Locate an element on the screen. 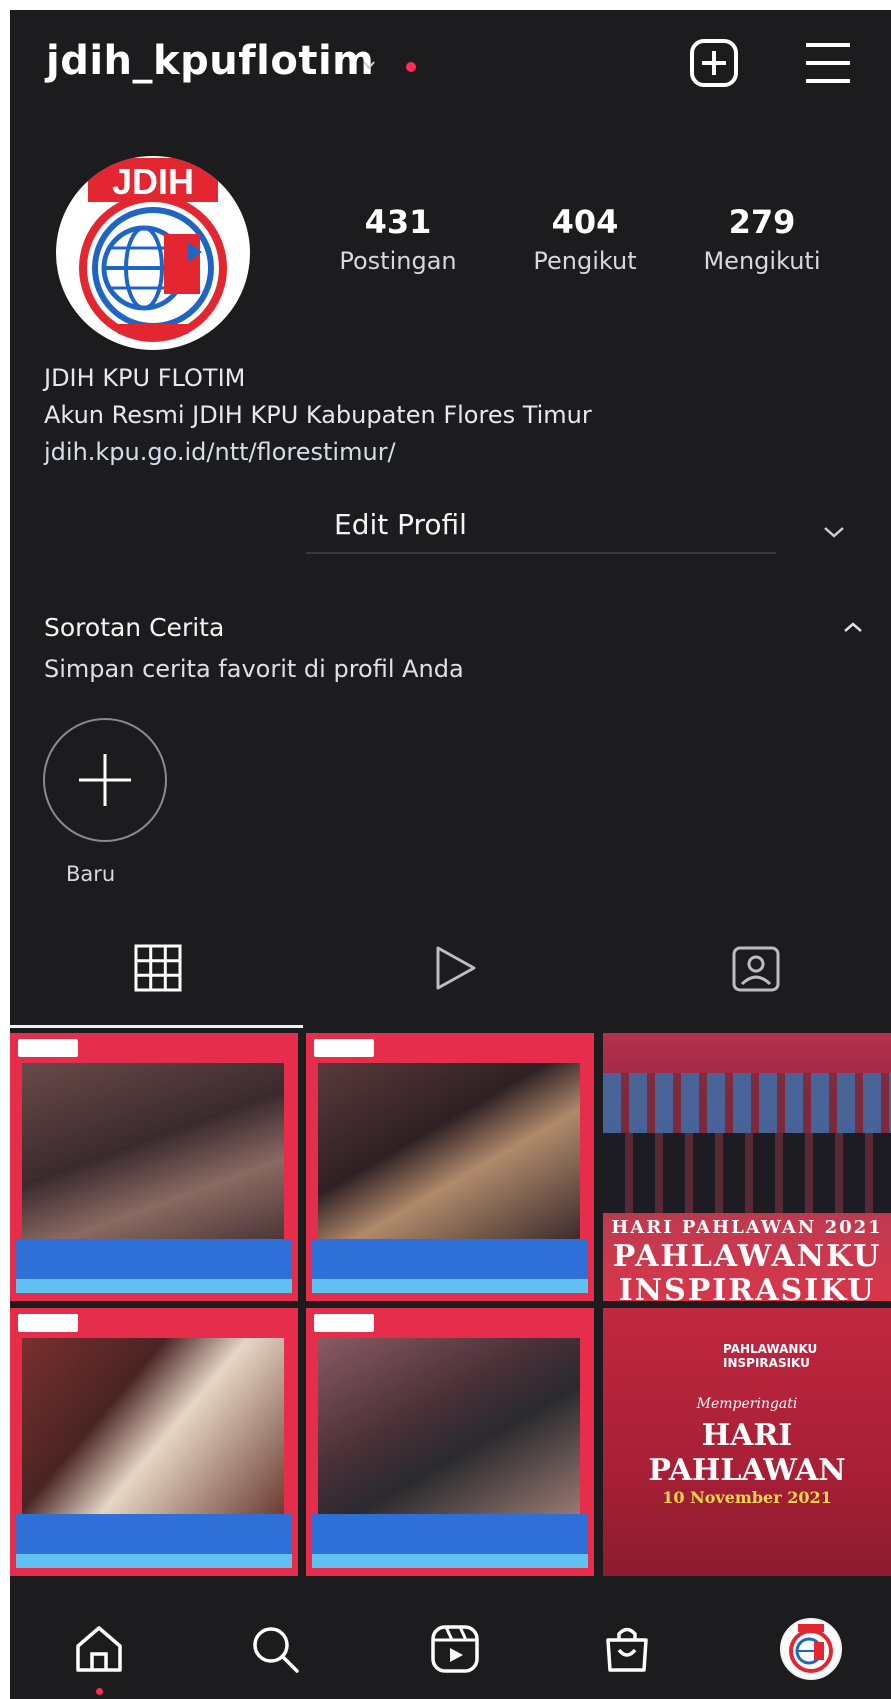  grid-tab-icon is located at coordinates (158, 968).